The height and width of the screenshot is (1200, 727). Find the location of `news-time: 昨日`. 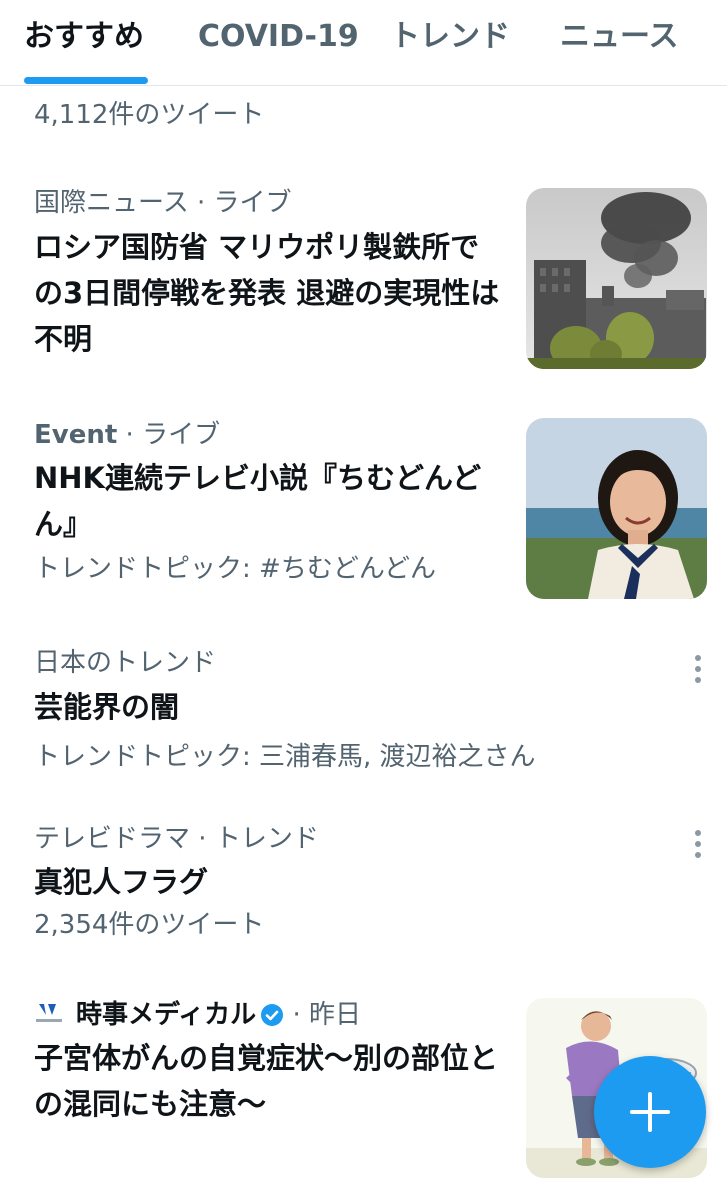

news-time: 昨日 is located at coordinates (334, 1015).